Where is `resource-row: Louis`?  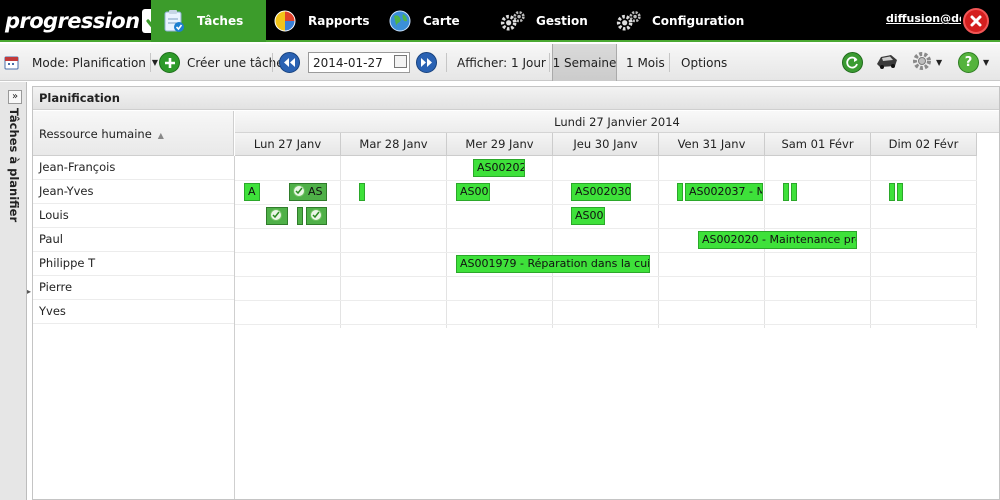
resource-row: Louis is located at coordinates (133, 216).